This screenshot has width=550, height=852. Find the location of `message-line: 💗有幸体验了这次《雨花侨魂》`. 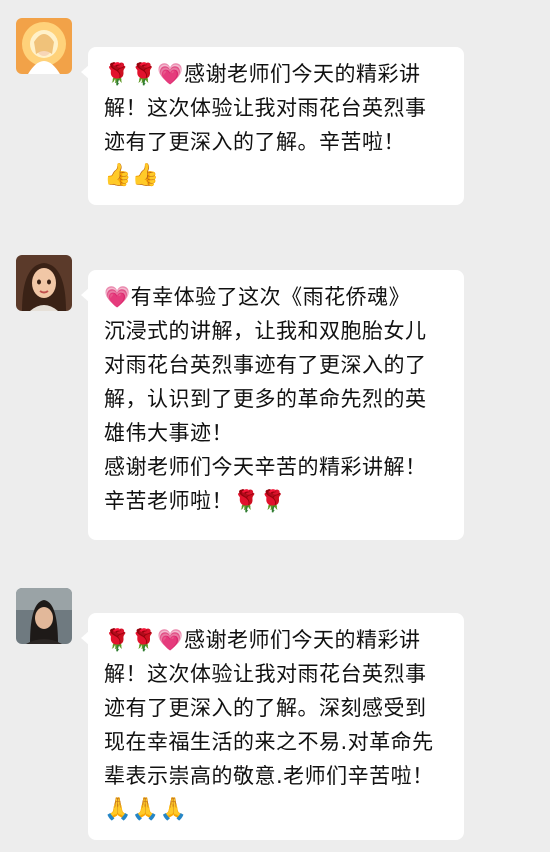

message-line: 💗有幸体验了这次《雨花侨魂》 is located at coordinates (257, 297).